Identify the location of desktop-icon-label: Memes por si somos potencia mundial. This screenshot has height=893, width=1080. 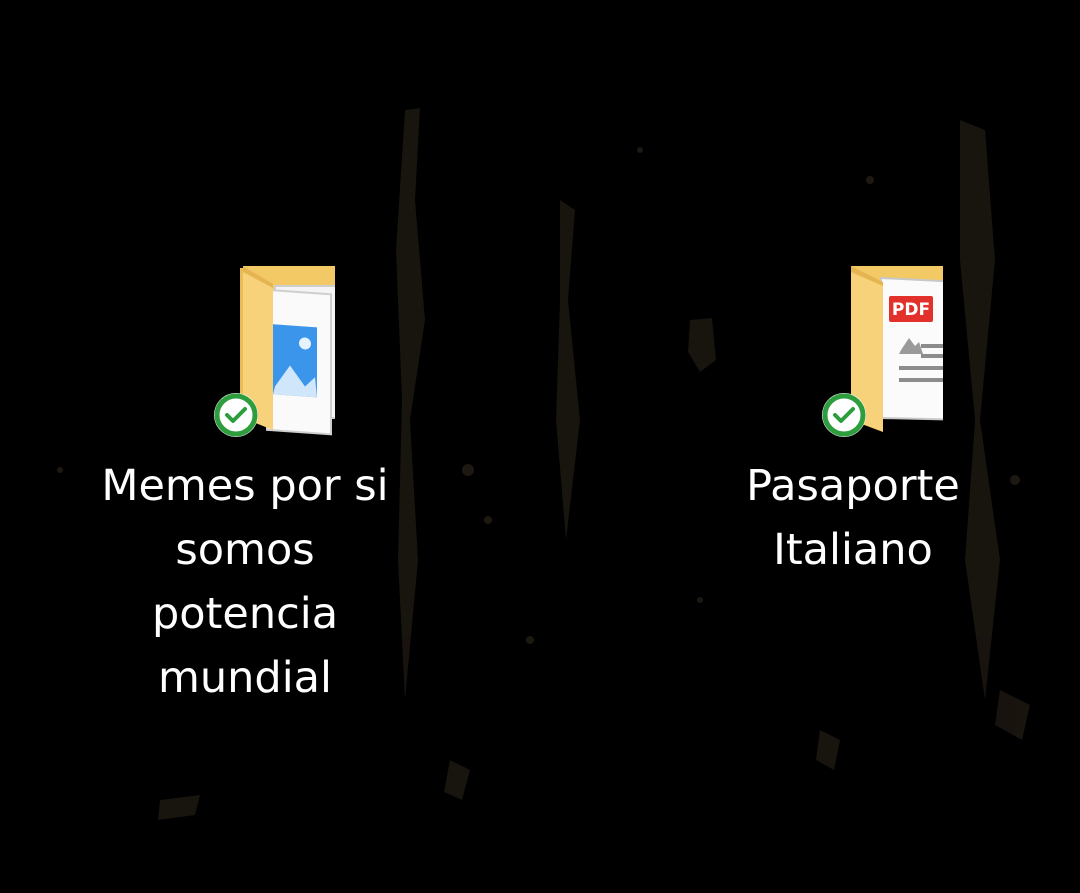
(245, 582).